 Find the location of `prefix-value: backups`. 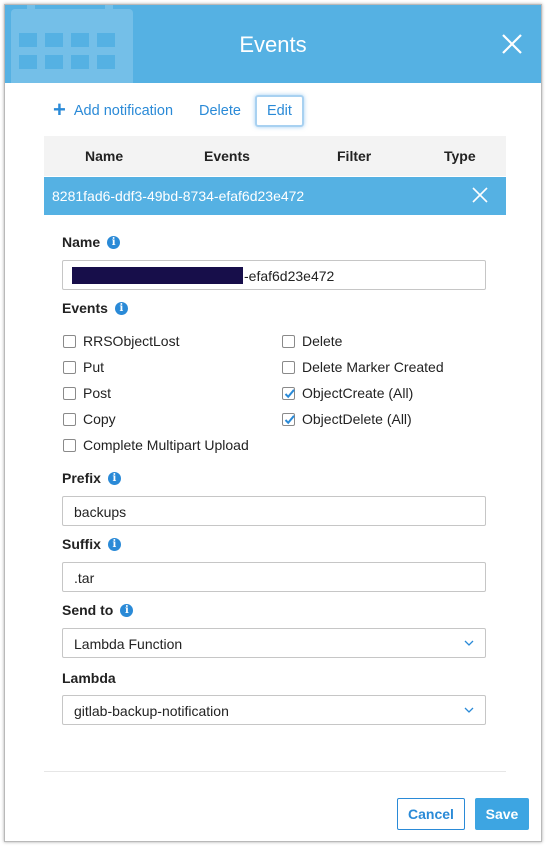

prefix-value: backups is located at coordinates (100, 512).